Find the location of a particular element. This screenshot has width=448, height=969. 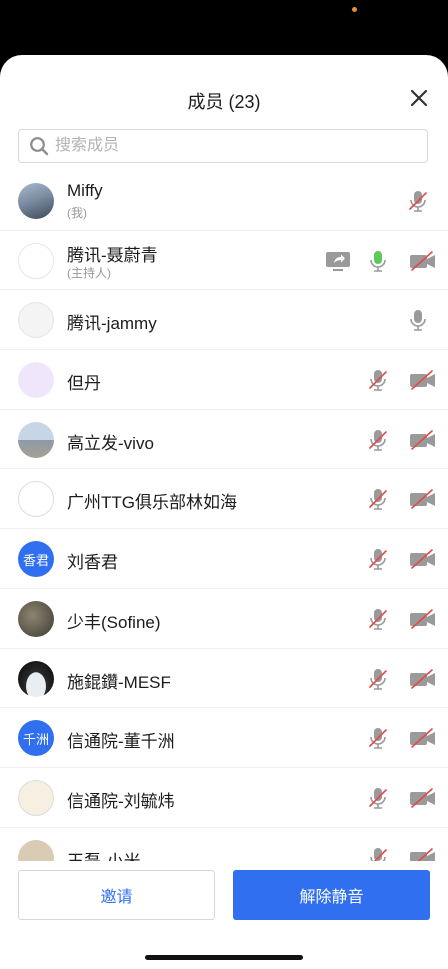

member-row: Miffy (我) is located at coordinates (224, 201).